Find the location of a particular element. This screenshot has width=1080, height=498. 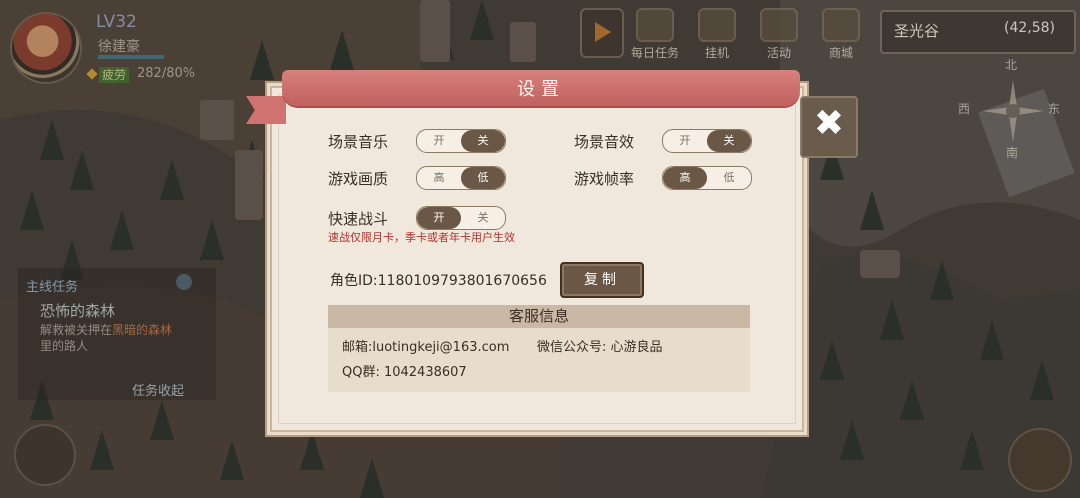

quest-header: 主线任务 is located at coordinates (52, 287).